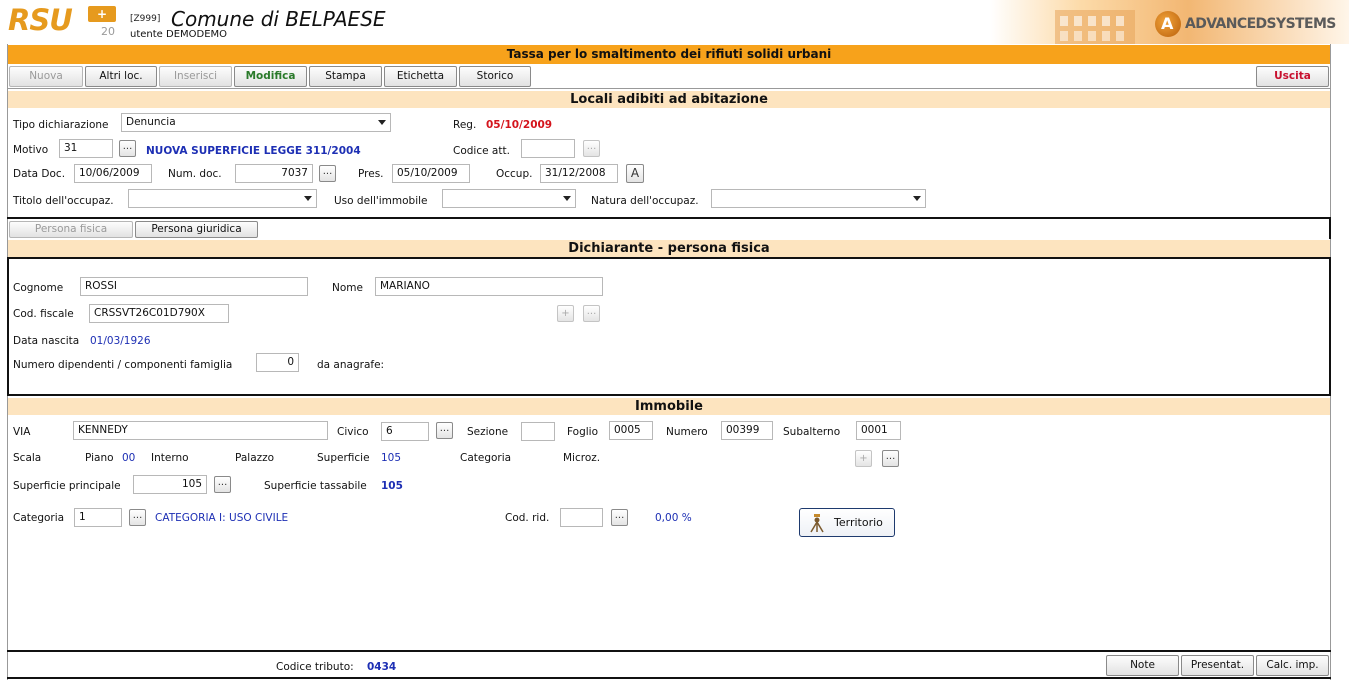  Describe the element at coordinates (669, 406) in the screenshot. I see `immobile-section-header: Immobile` at that location.